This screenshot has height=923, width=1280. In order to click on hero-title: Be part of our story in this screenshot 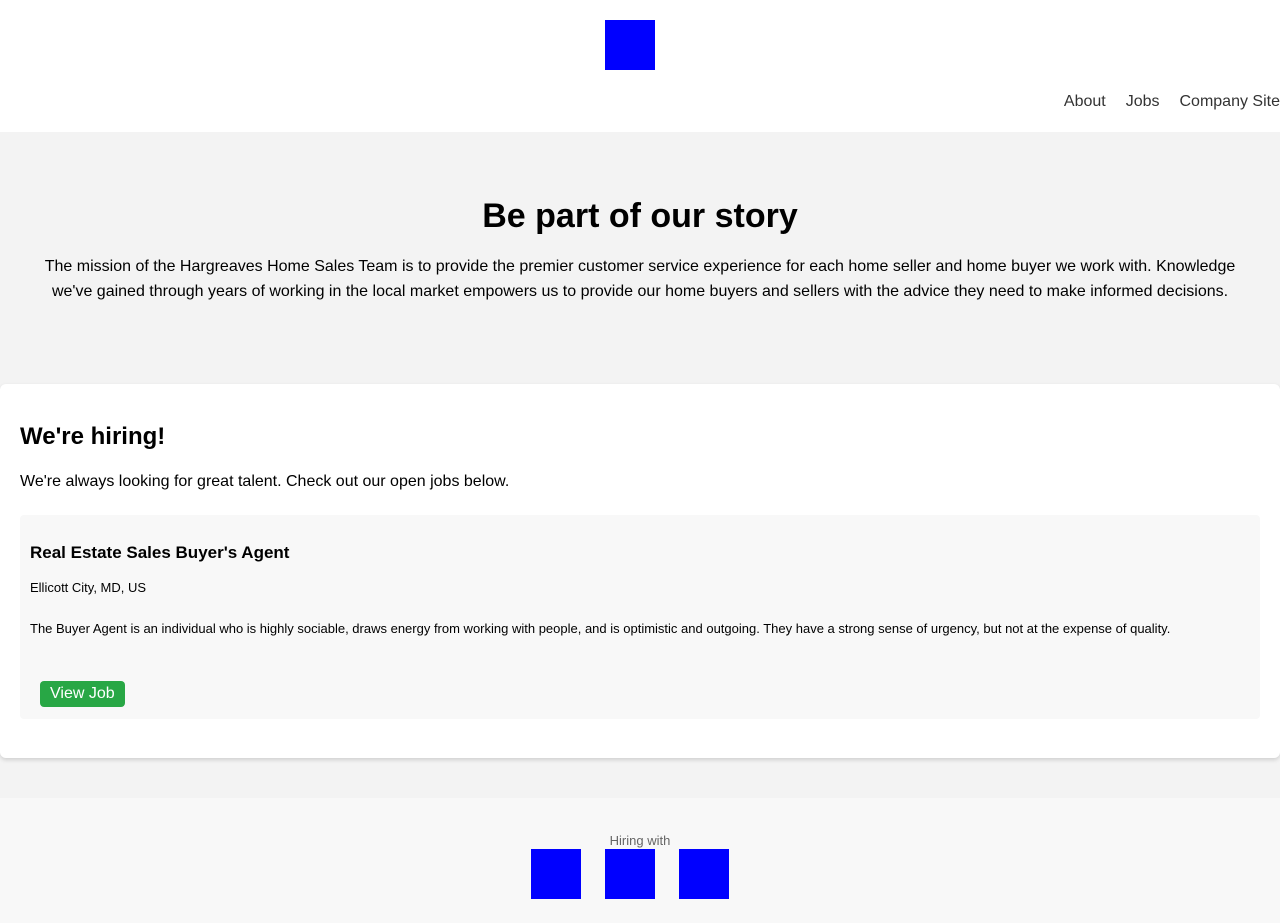, I will do `click(640, 216)`.